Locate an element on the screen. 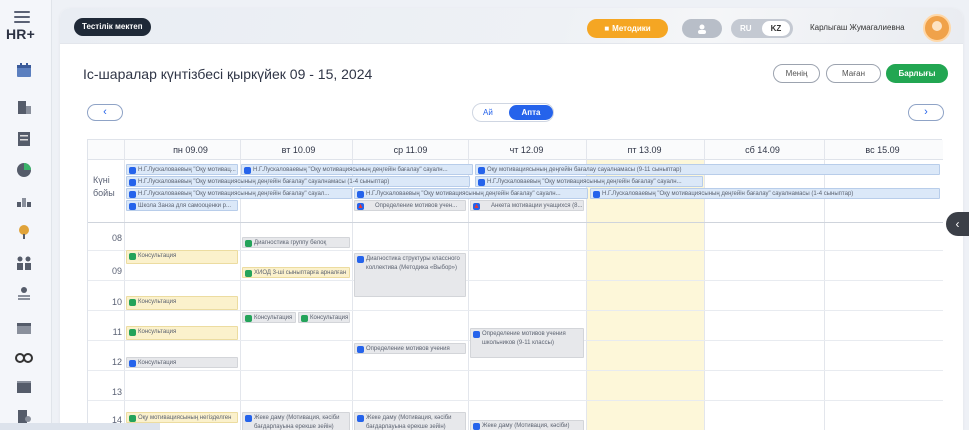 Image resolution: width=969 pixels, height=430 pixels. building-icon is located at coordinates (24, 107).